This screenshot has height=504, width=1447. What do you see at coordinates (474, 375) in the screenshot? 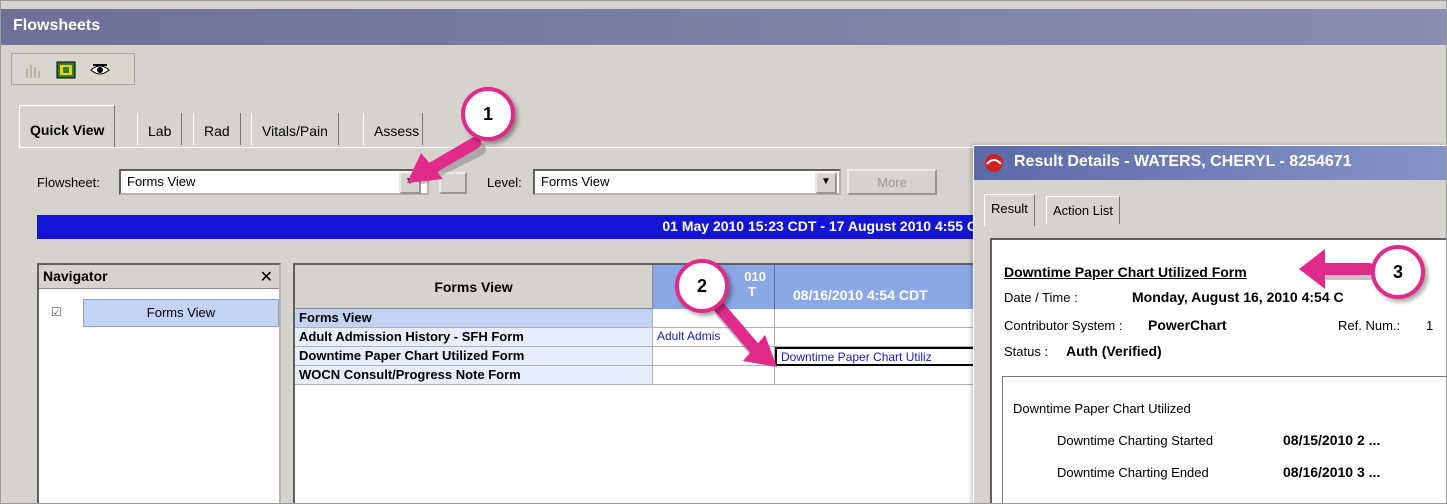
I see `row-name: WOCN Consult/Progress Note Form` at bounding box center [474, 375].